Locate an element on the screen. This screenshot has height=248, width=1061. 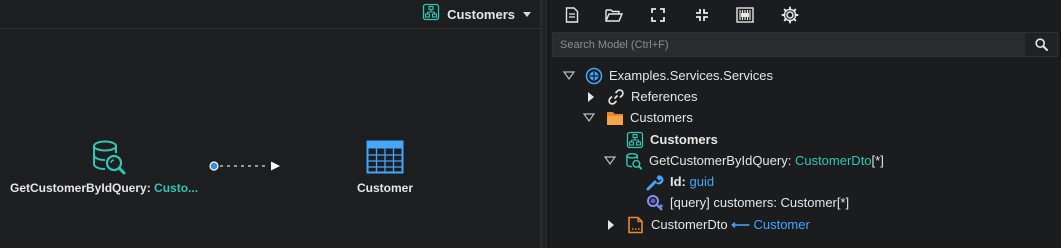
tree-item-query-parameter-label: [query] customers: Customer[*] is located at coordinates (760, 202).